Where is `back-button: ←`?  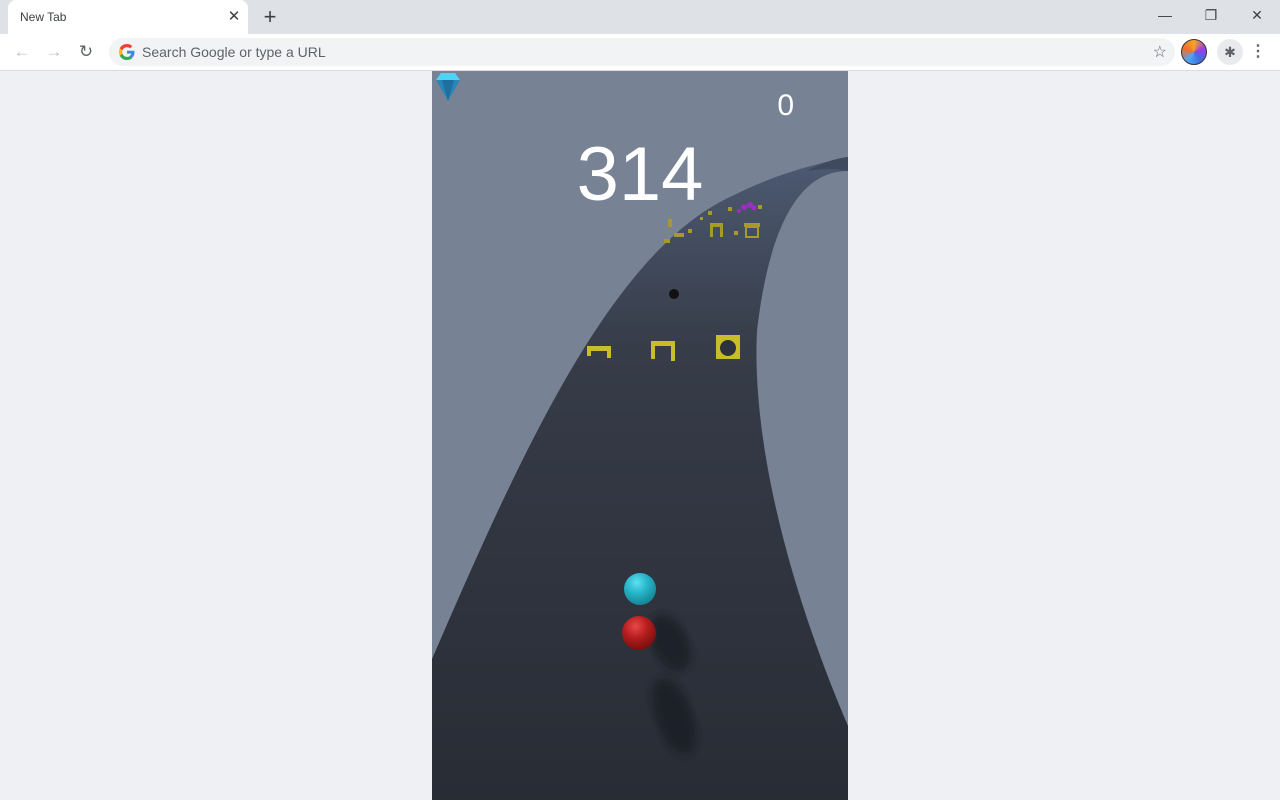 back-button: ← is located at coordinates (22, 52).